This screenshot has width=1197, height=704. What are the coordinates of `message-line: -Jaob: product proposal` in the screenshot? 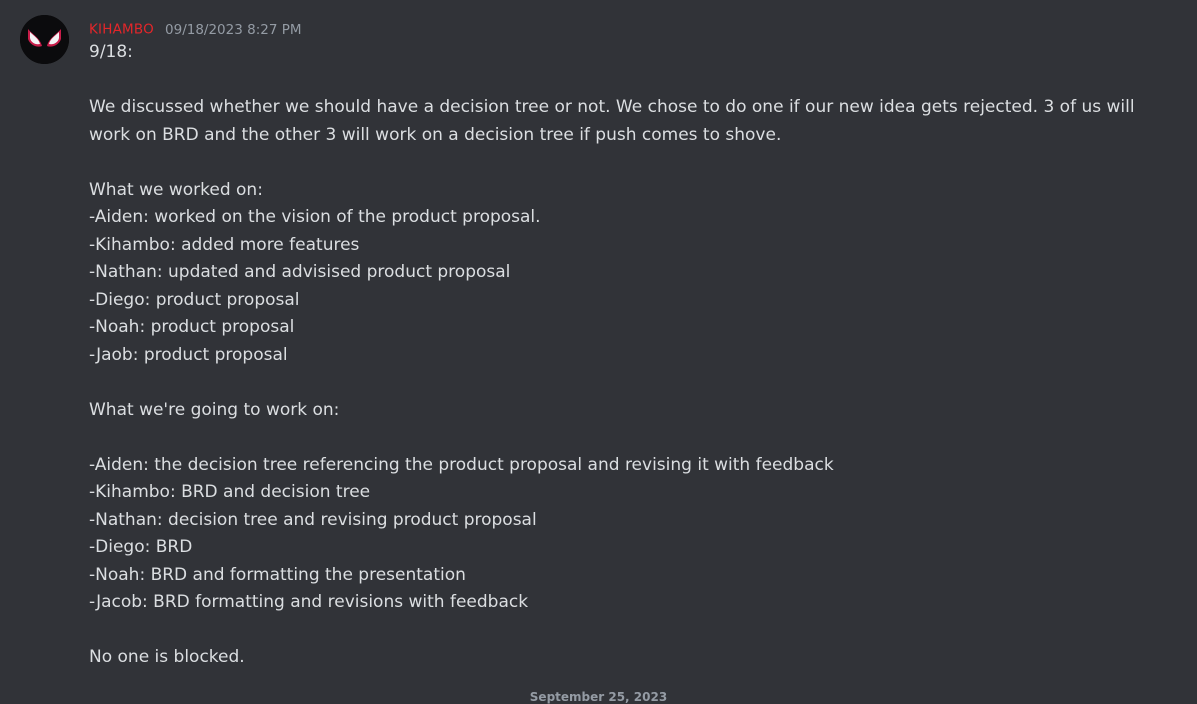 It's located at (188, 354).